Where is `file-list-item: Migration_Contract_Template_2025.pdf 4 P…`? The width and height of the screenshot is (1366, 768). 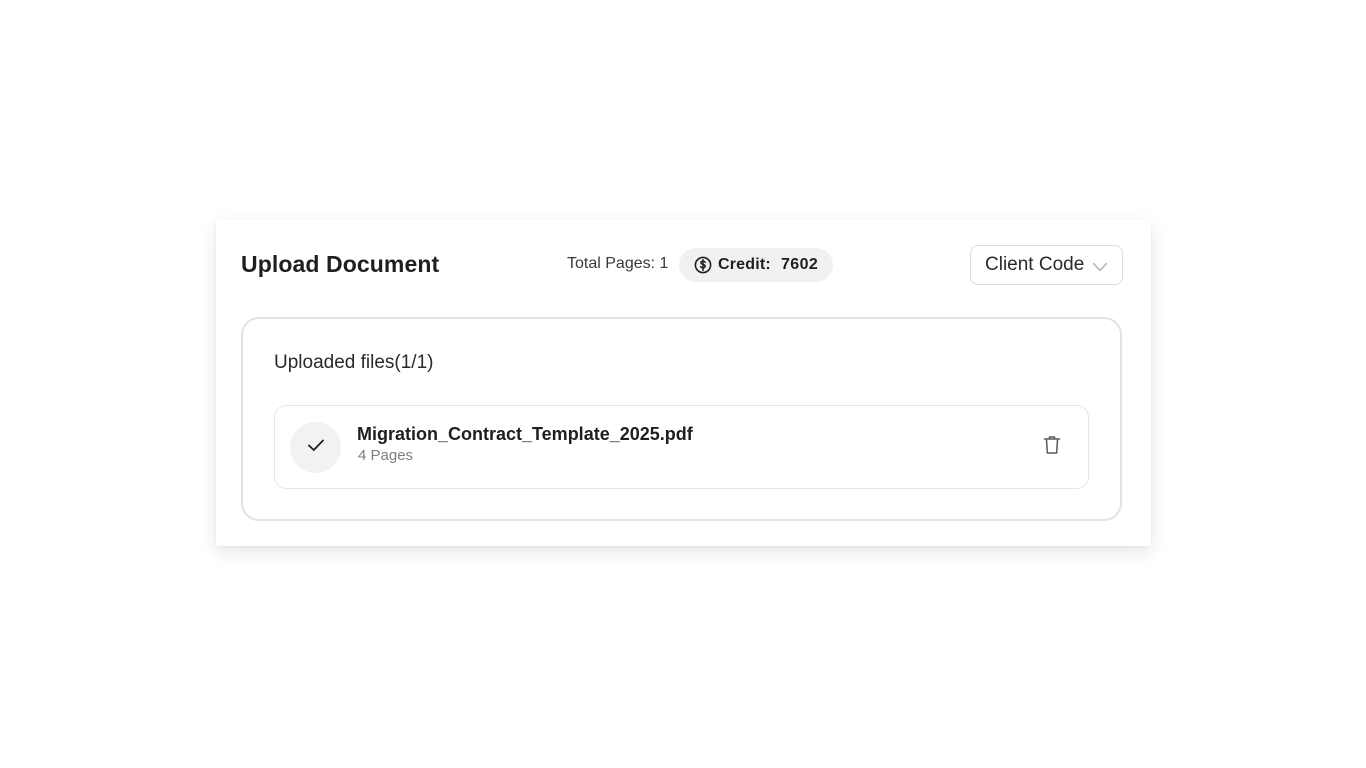
file-list-item: Migration_Contract_Template_2025.pdf 4 P… is located at coordinates (681, 447).